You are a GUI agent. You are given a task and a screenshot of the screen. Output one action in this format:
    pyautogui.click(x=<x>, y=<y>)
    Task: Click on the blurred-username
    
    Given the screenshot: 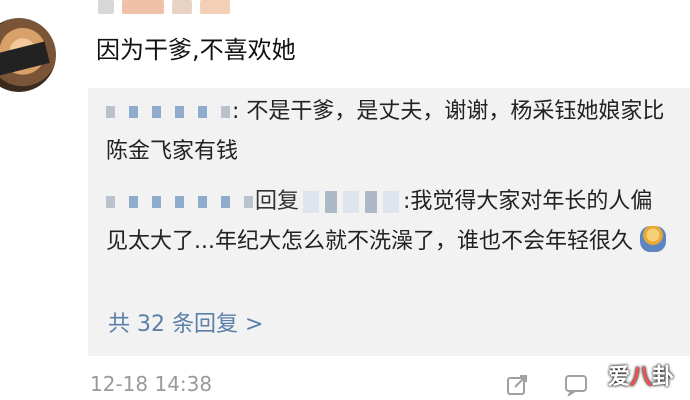 What is the action you would take?
    pyautogui.click(x=167, y=9)
    